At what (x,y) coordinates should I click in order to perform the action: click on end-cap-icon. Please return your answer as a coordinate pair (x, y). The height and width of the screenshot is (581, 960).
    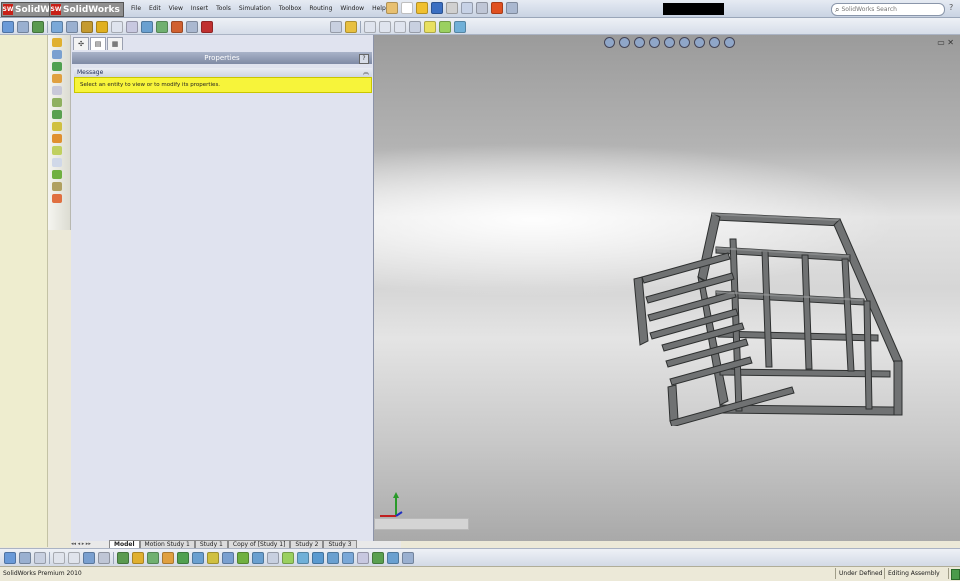
    Looking at the image, I should click on (153, 558).